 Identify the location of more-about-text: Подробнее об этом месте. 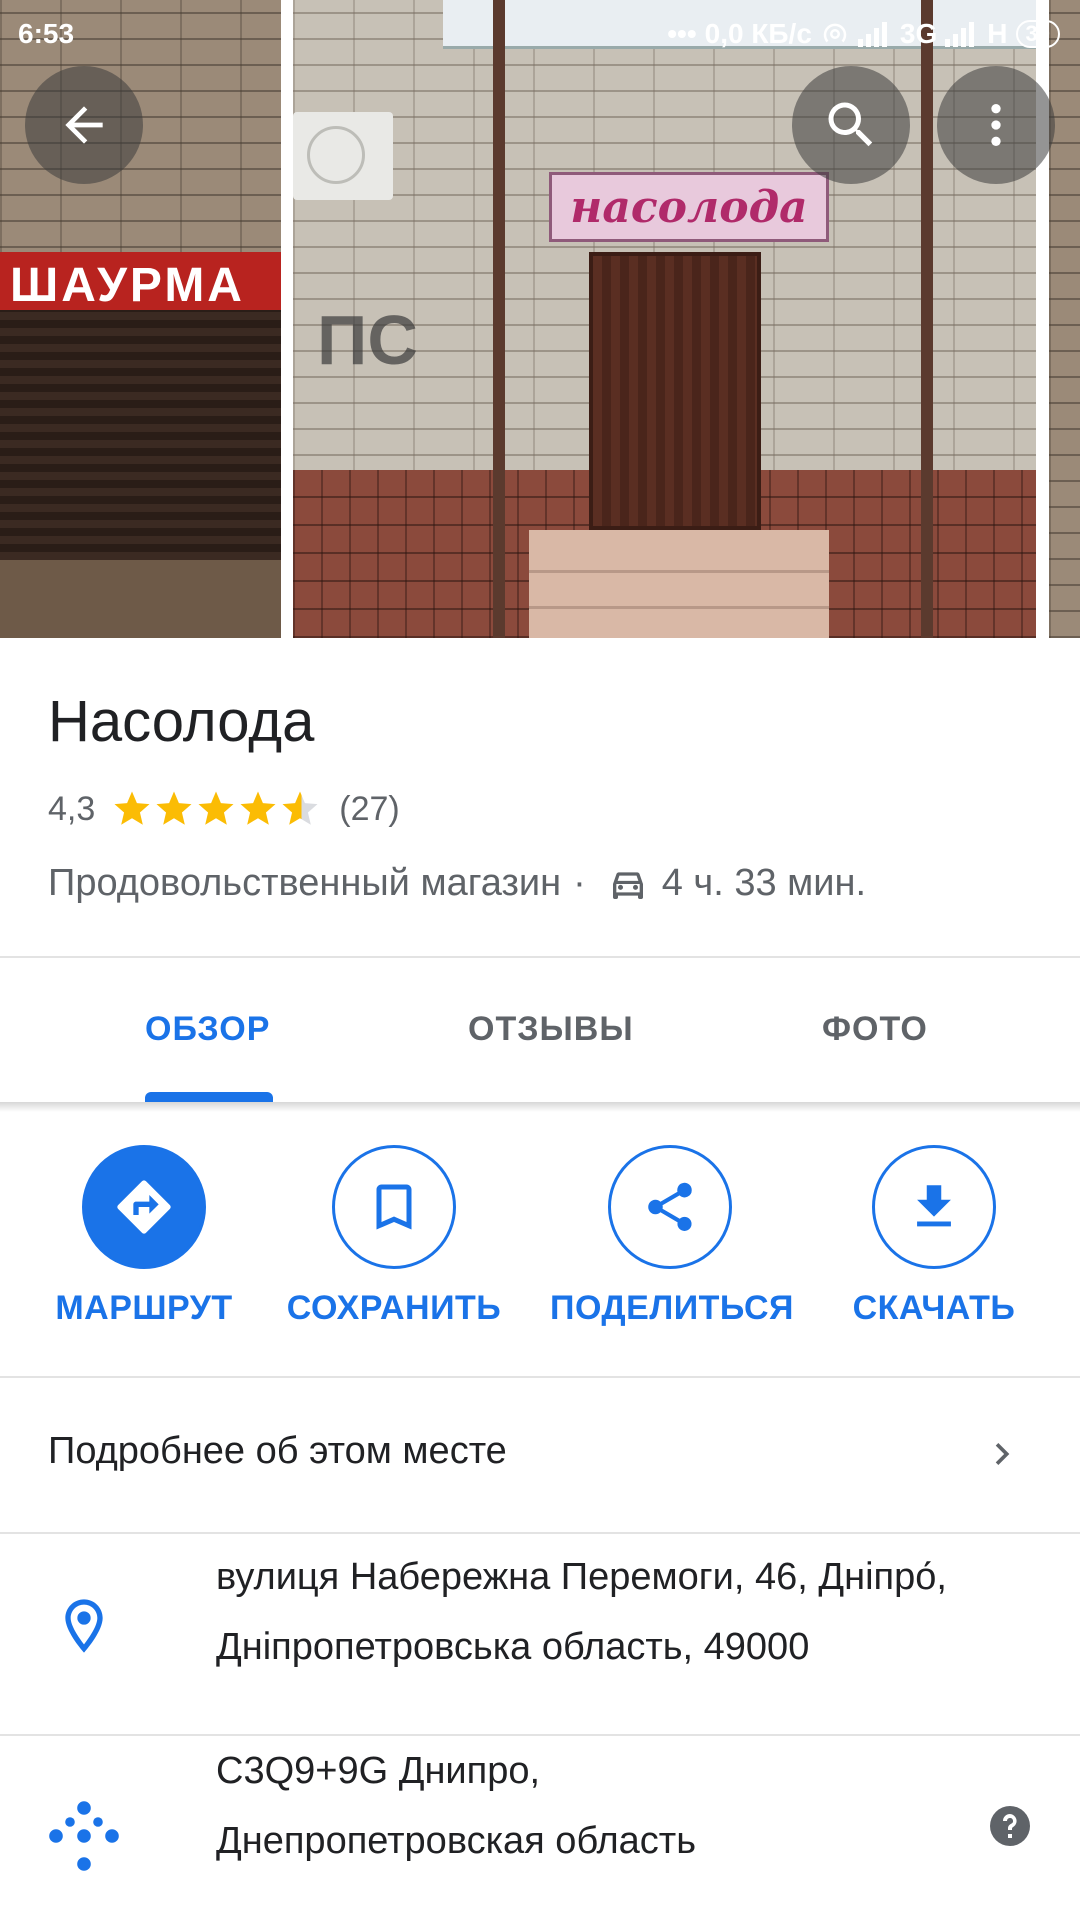
(277, 1451).